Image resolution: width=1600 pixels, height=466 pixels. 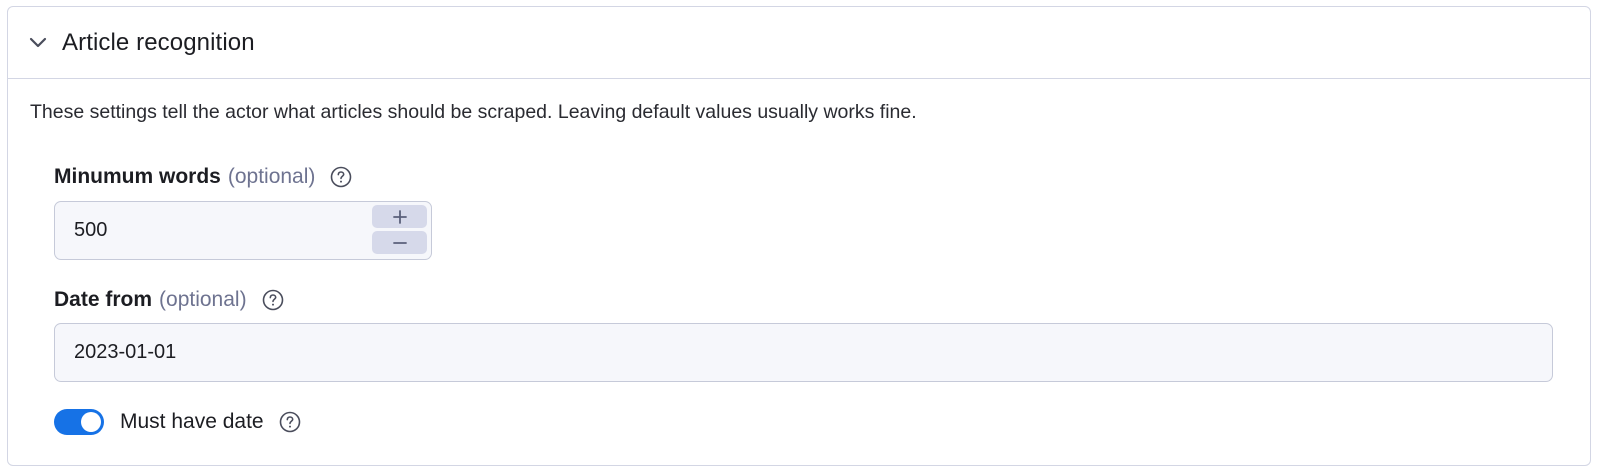 I want to click on date-from-label-text: Date from, so click(x=103, y=299).